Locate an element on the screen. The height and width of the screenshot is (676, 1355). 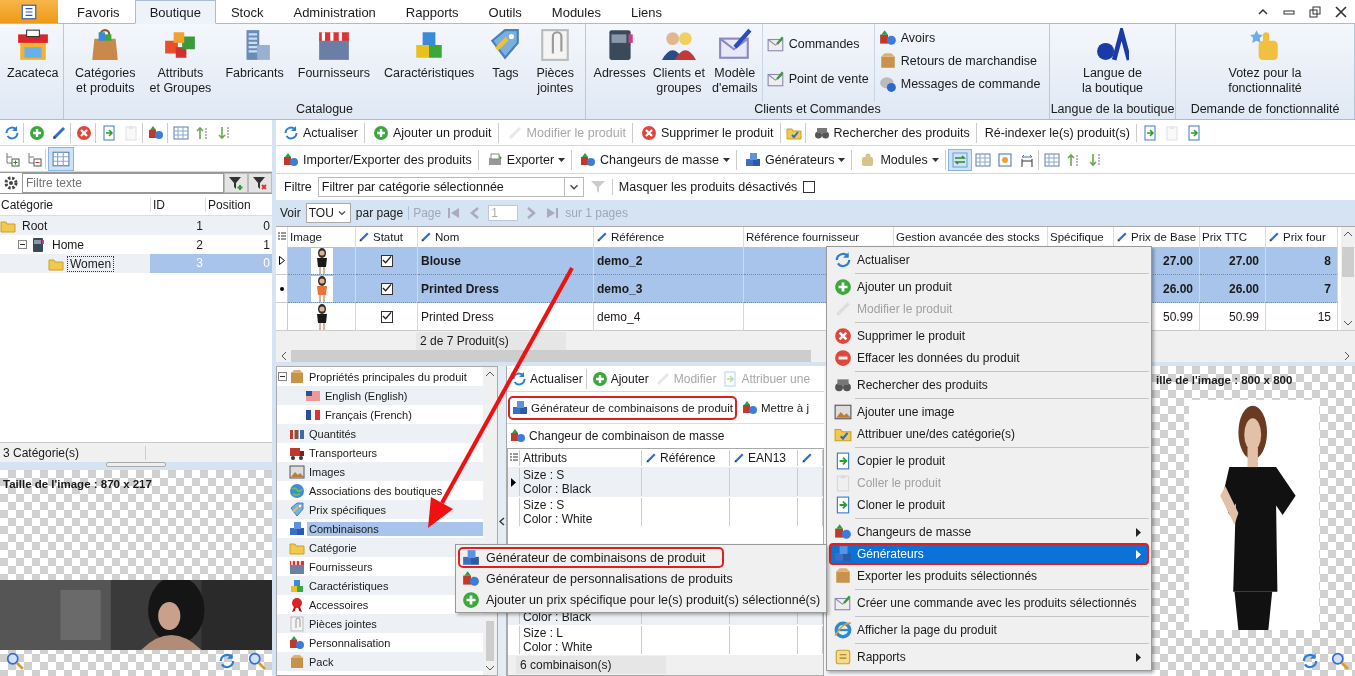
toolbar-button: Ré-indexer le(s) produit(s) is located at coordinates (1057, 132).